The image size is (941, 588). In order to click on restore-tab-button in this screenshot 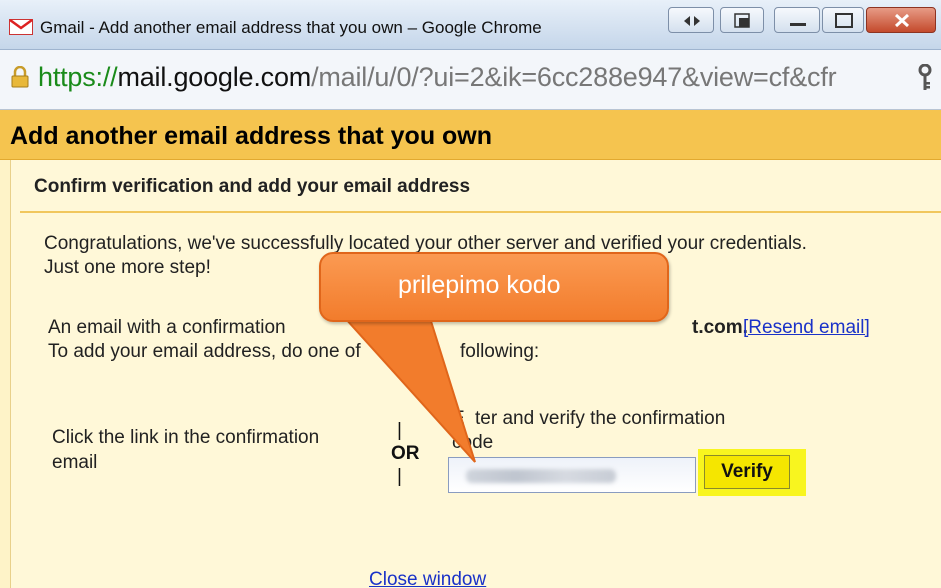, I will do `click(742, 20)`.